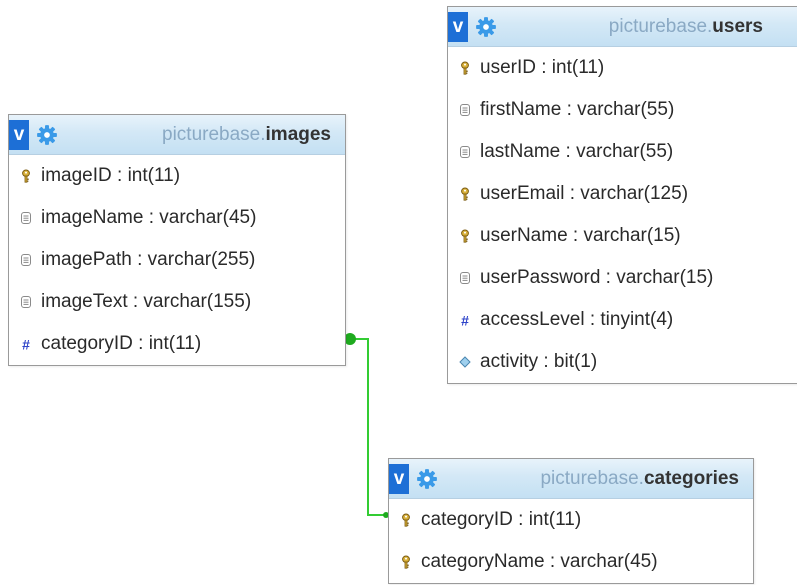  Describe the element at coordinates (622, 68) in the screenshot. I see `table-column: userID : int(11)` at that location.